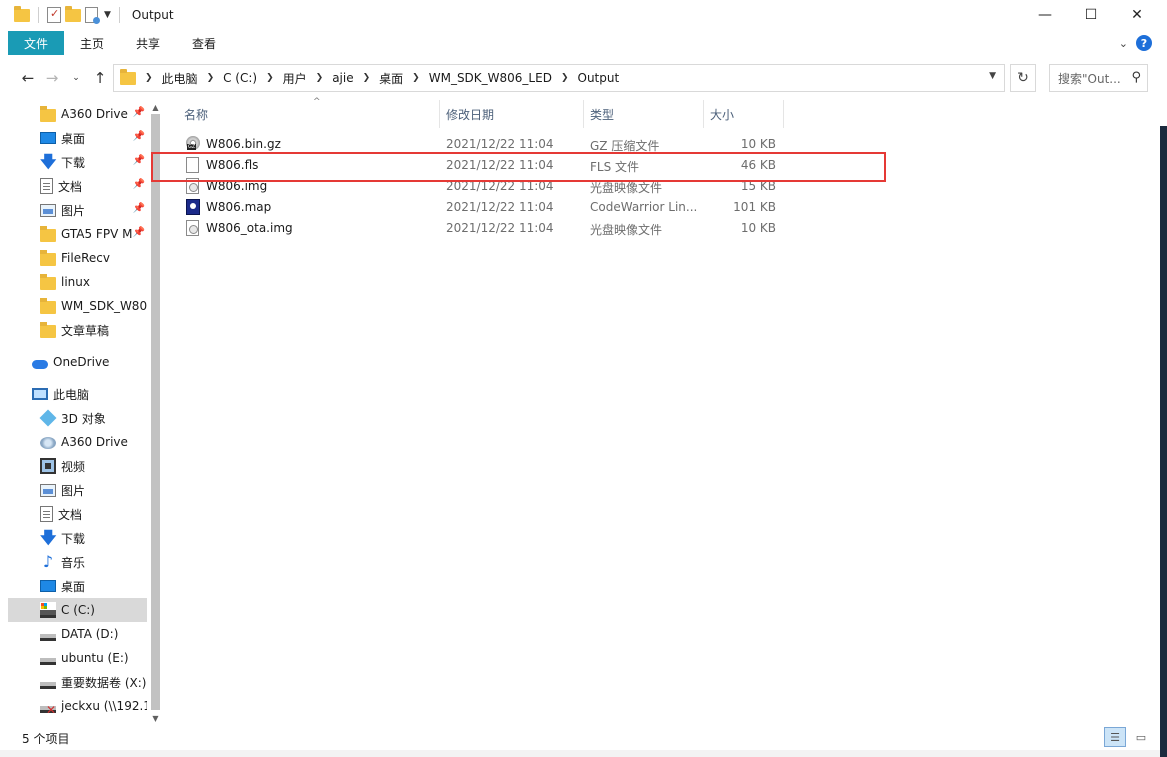 The height and width of the screenshot is (757, 1167). What do you see at coordinates (100, 78) in the screenshot?
I see `up-button: ↑` at bounding box center [100, 78].